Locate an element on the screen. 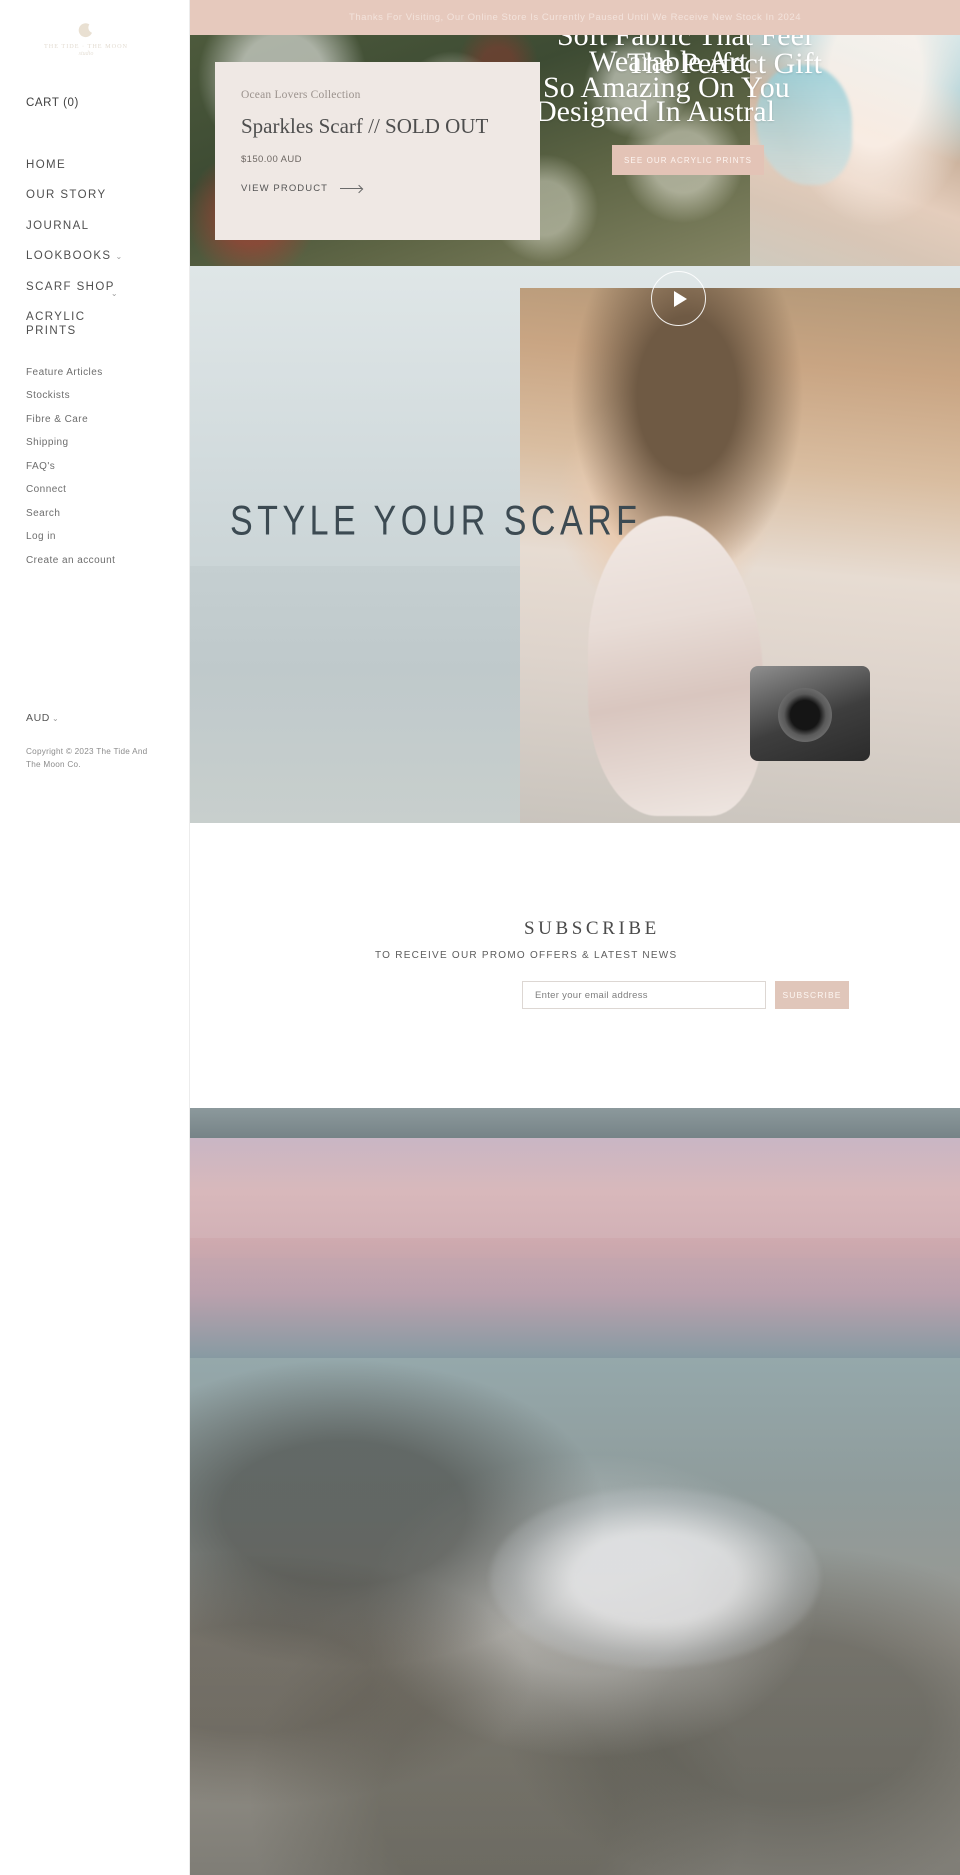 The image size is (960, 1875). nav-item-acrylic-prints: ACRYLIC PRINTS is located at coordinates (74, 324).